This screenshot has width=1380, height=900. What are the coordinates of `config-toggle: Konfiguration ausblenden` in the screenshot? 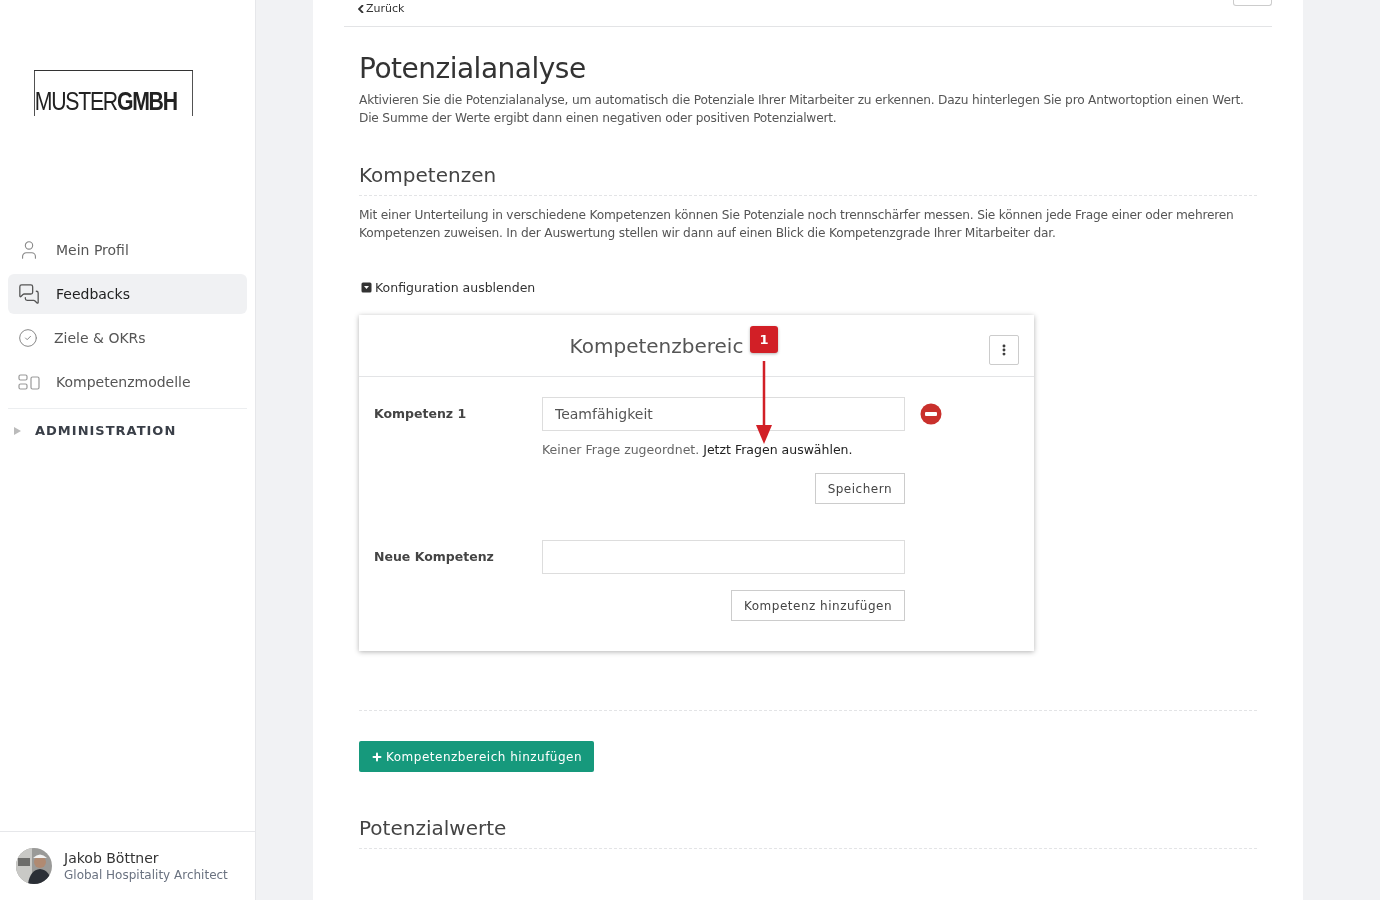 It's located at (448, 287).